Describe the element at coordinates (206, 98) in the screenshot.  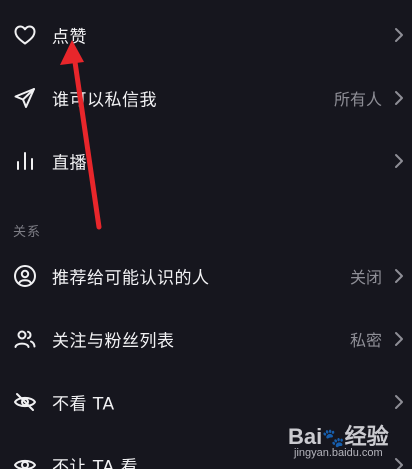
I see `setting-row-who-can-message: 谁可以私信我 所有人` at that location.